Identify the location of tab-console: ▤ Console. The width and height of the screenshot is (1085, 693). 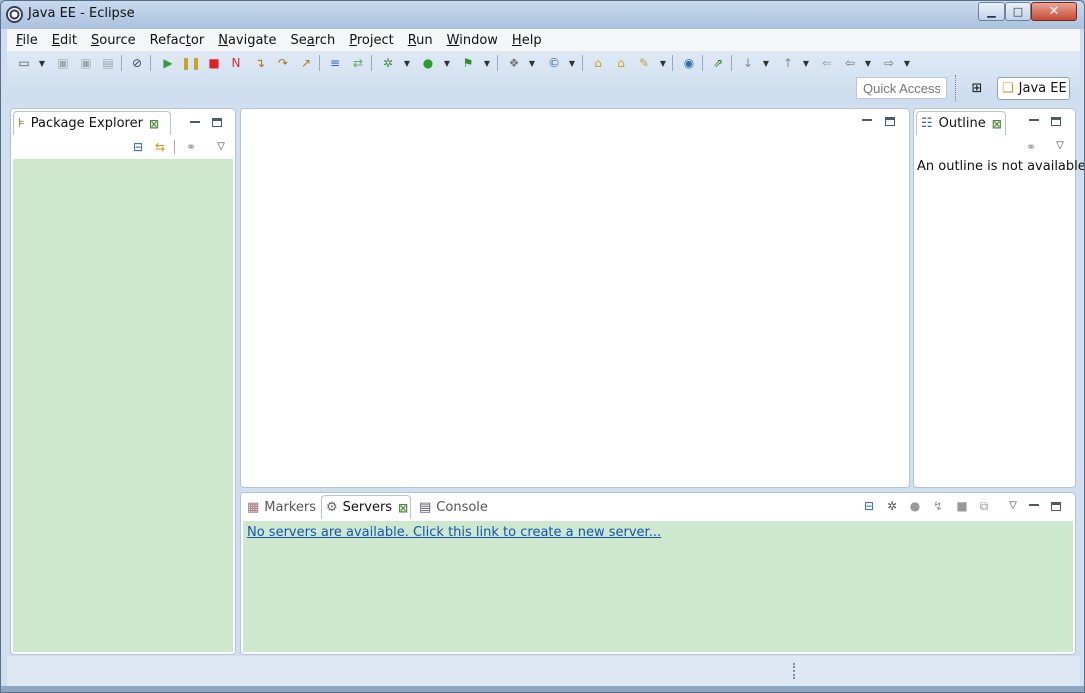
(454, 507).